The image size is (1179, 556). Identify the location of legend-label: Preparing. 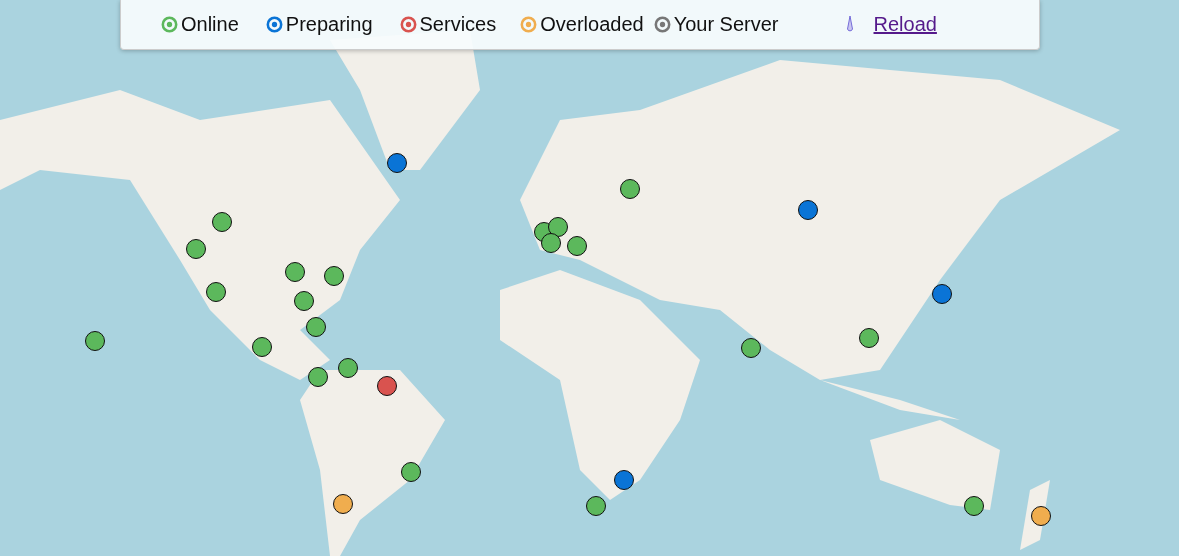
(329, 24).